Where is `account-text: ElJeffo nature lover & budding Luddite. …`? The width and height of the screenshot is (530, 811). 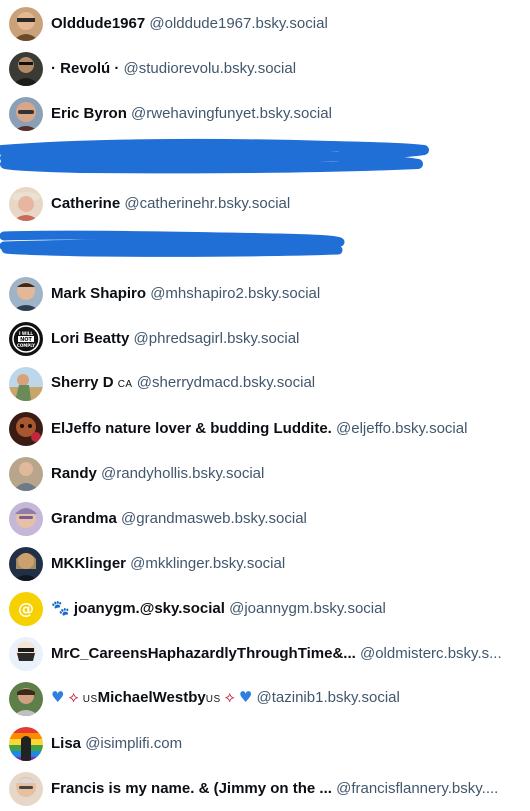
account-text: ElJeffo nature lover & budding Luddite. … is located at coordinates (286, 429).